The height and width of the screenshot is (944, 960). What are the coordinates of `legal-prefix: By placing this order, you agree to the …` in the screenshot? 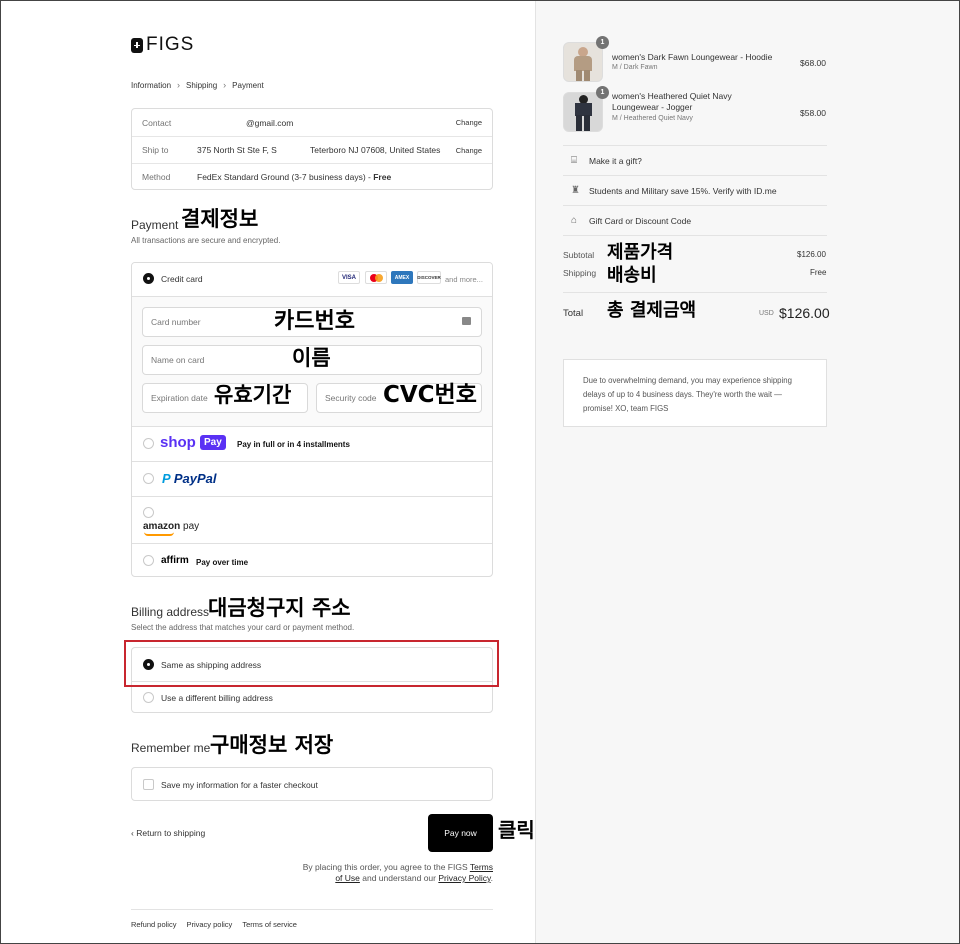 It's located at (386, 867).